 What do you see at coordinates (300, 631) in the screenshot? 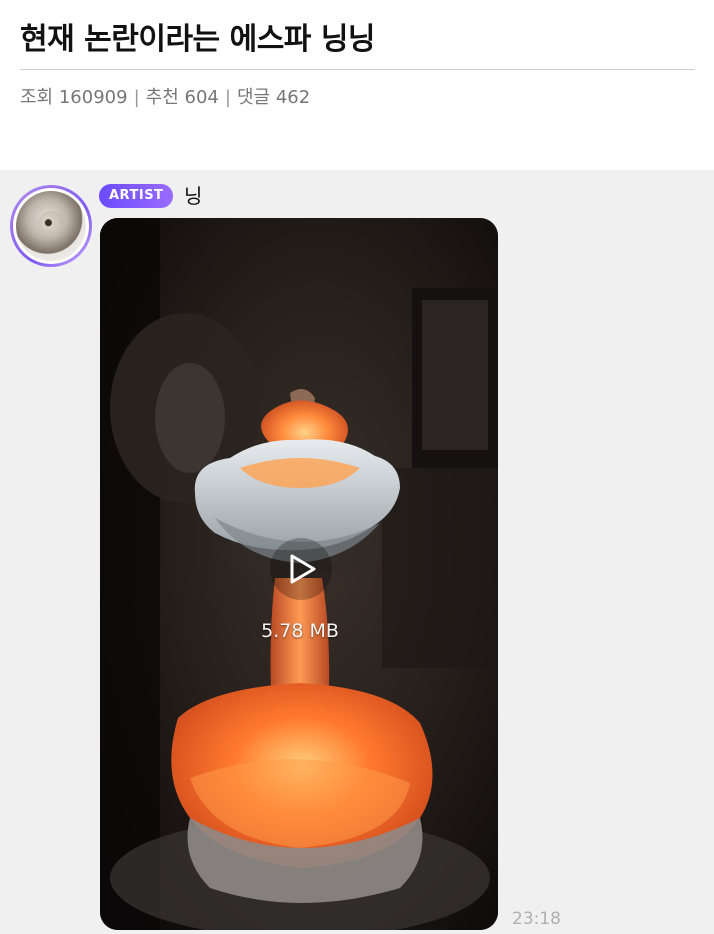
I see `file-size: 5.78 MB` at bounding box center [300, 631].